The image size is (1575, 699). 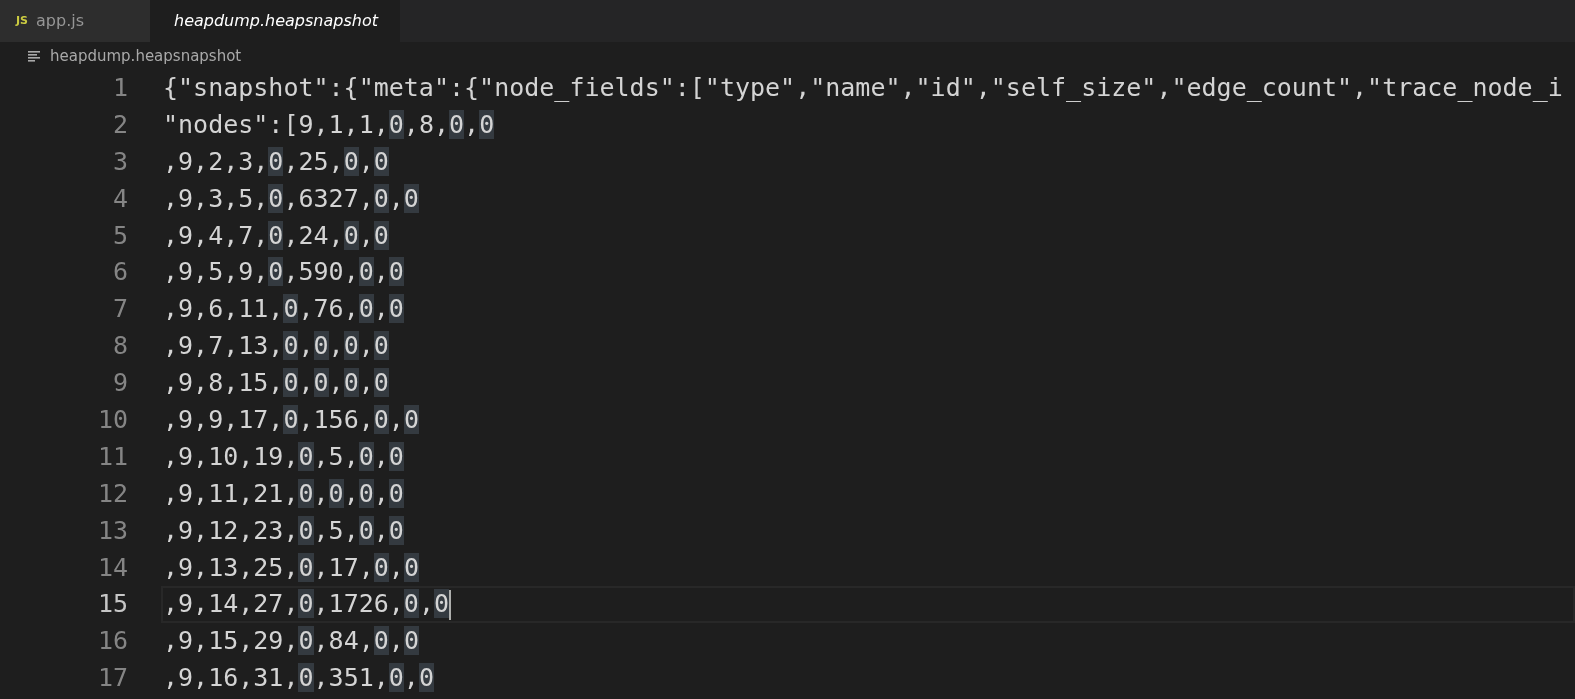 I want to click on js-file-icon: JS, so click(x=22, y=21).